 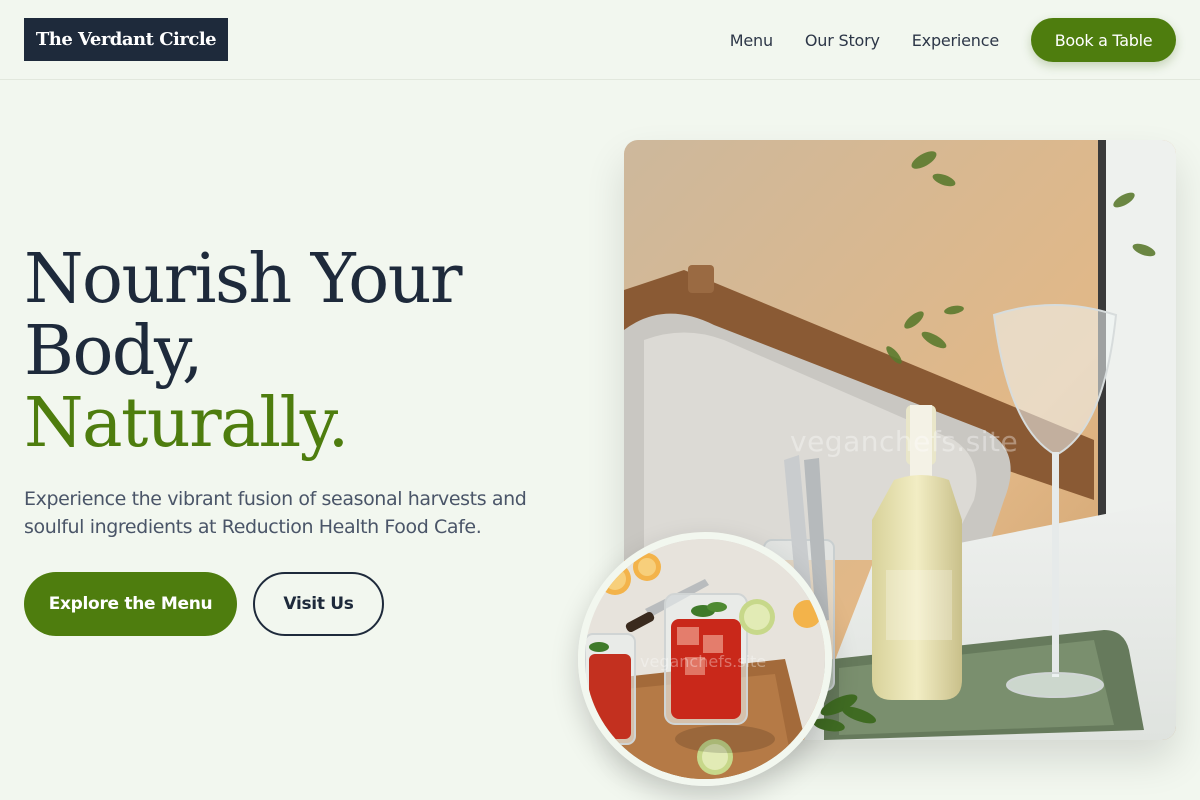 What do you see at coordinates (318, 604) in the screenshot?
I see `visit-us-button: Visit Us` at bounding box center [318, 604].